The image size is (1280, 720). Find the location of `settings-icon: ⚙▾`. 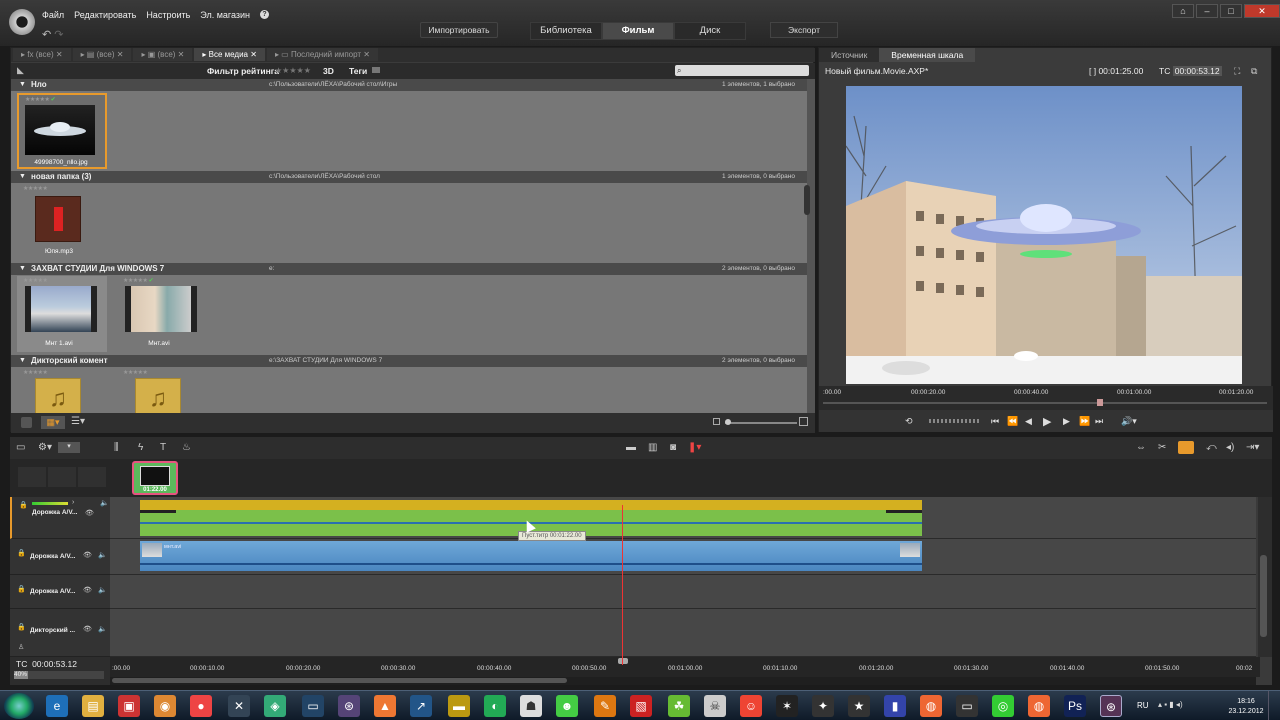

settings-icon: ⚙▾ is located at coordinates (45, 447).